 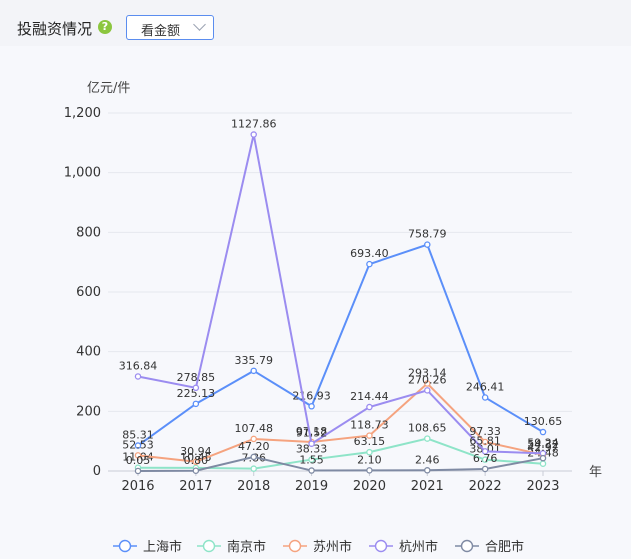 What do you see at coordinates (162, 547) in the screenshot?
I see `legend-label: 上海市` at bounding box center [162, 547].